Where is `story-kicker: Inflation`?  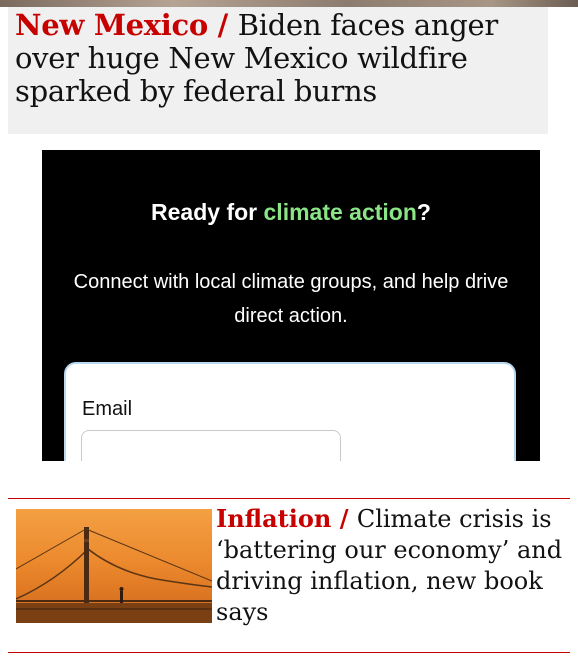 story-kicker: Inflation is located at coordinates (274, 518).